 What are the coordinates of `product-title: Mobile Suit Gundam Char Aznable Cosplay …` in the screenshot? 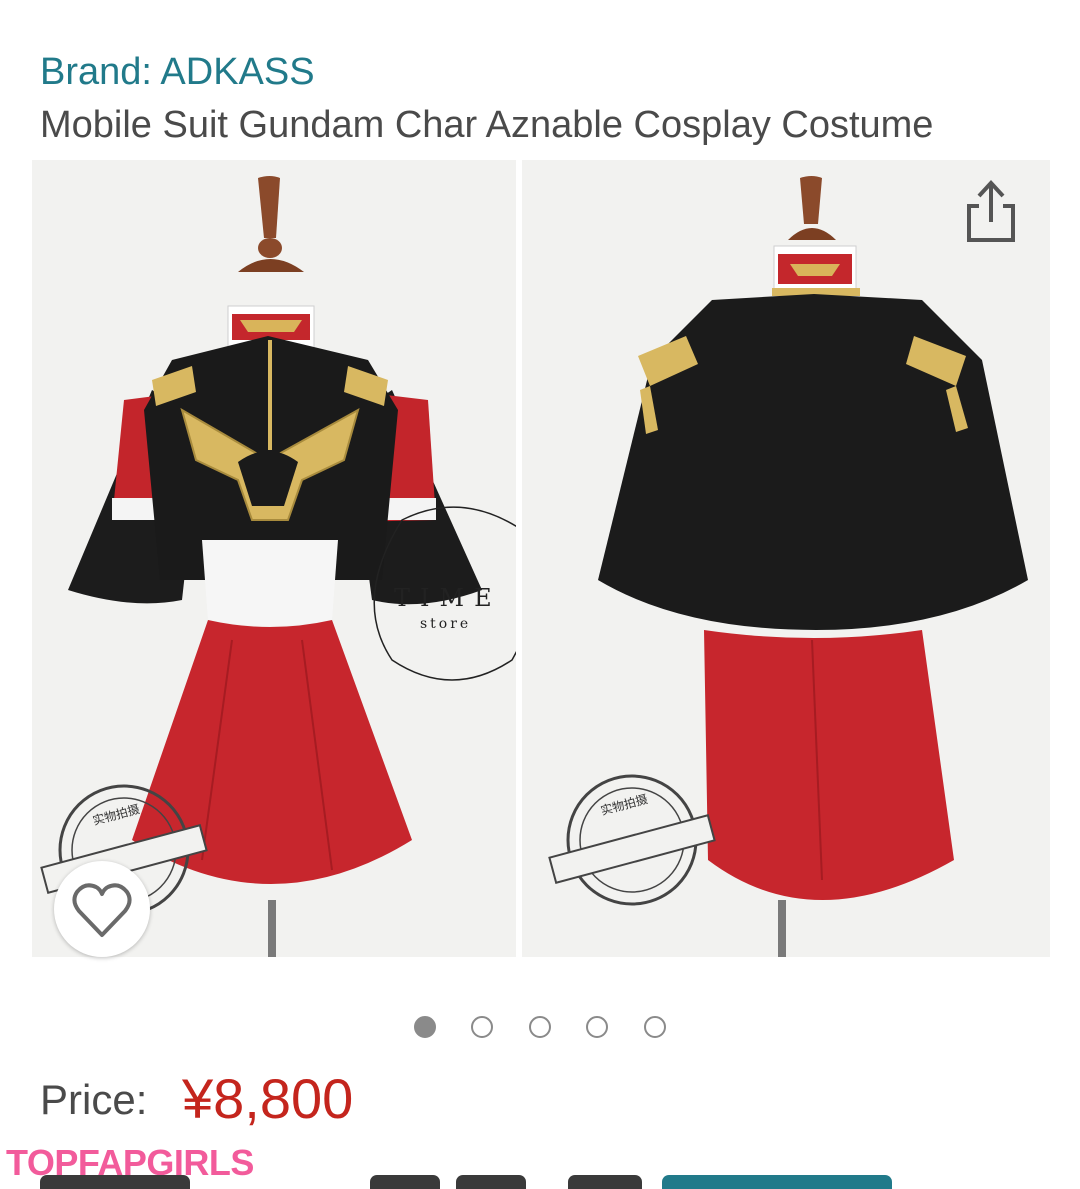 It's located at (487, 125).